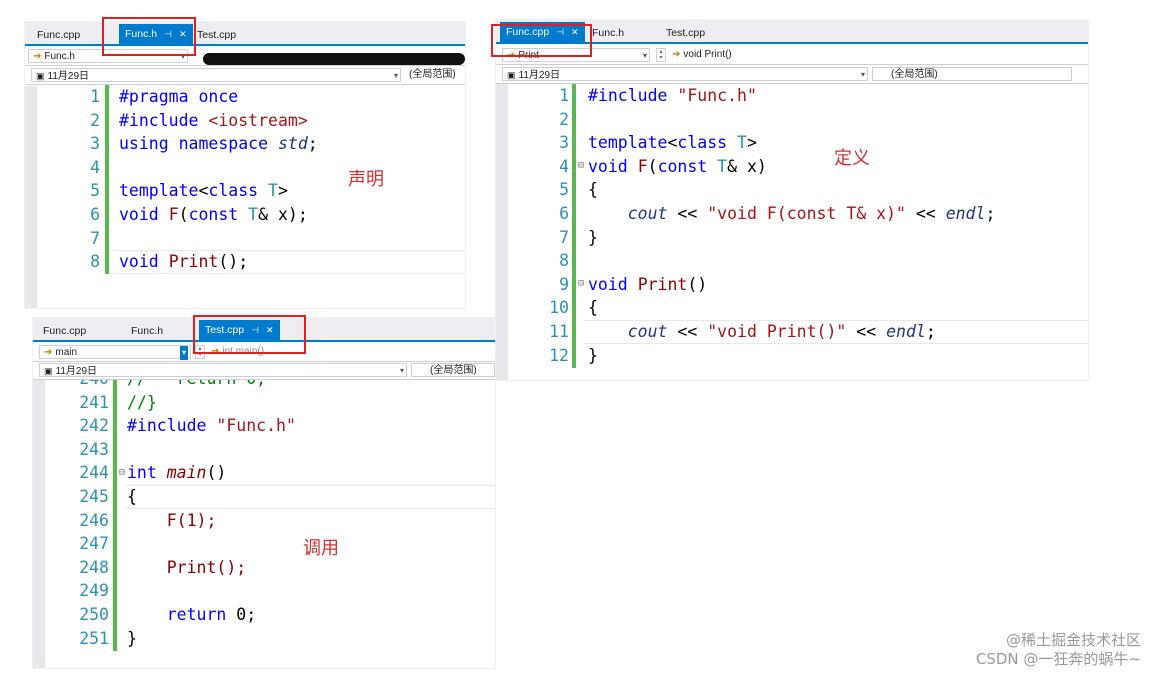 The height and width of the screenshot is (679, 1157). What do you see at coordinates (311, 385) in the screenshot?
I see `code-line-240: // return 0;` at bounding box center [311, 385].